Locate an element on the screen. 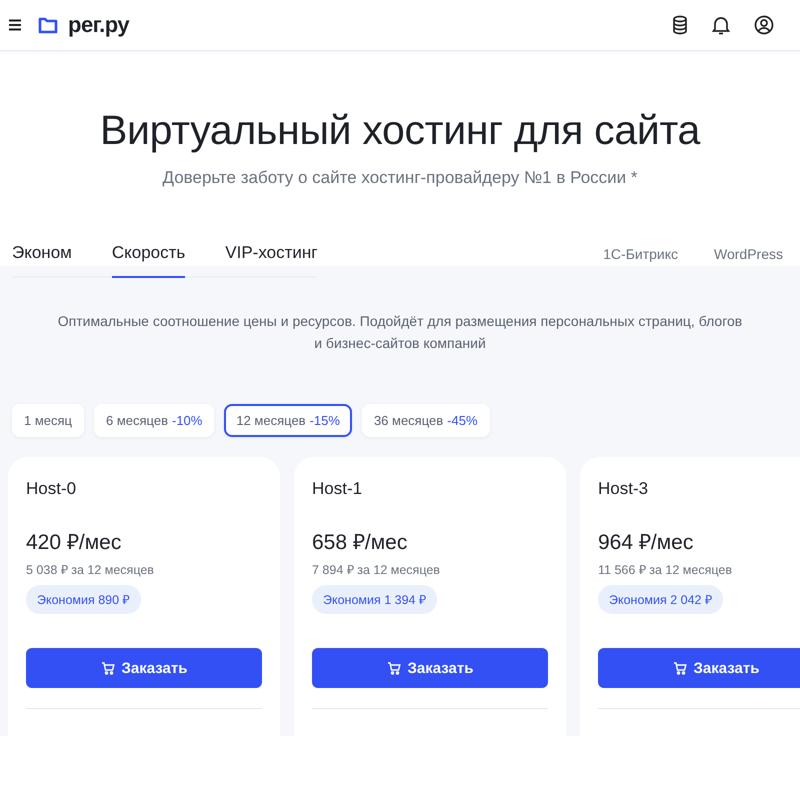 The width and height of the screenshot is (800, 800). plan-total: 5 038 ₽ за 12 месяцев is located at coordinates (90, 570).